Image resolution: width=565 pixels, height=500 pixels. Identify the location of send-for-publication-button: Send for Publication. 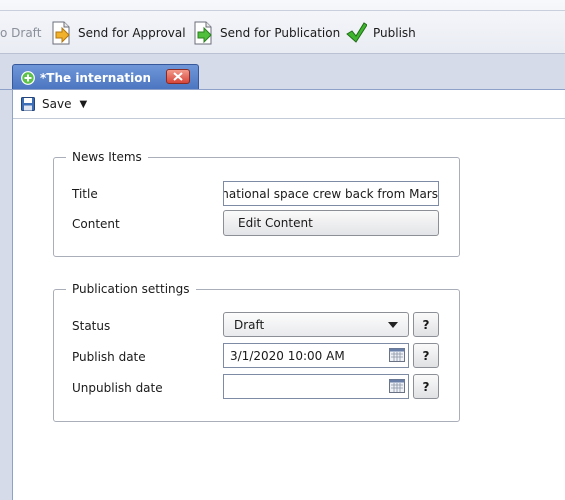
(266, 33).